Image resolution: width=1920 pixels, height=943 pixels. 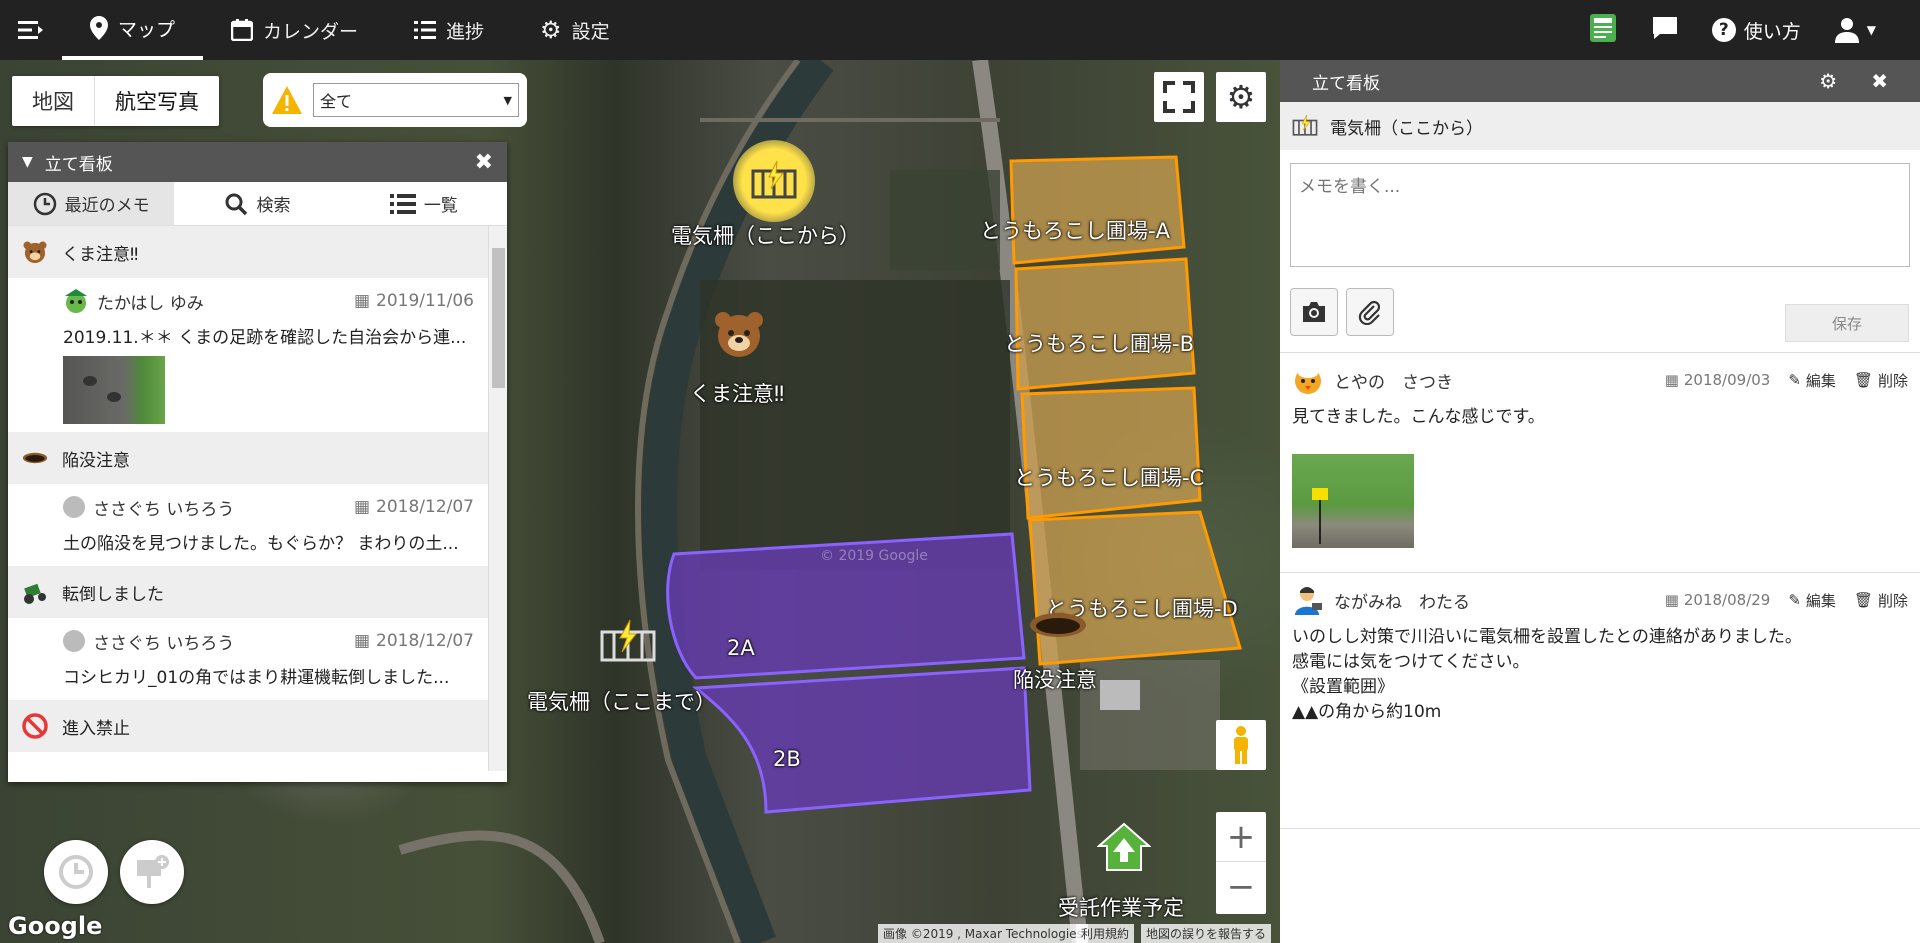 I want to click on menu-toggle-button, so click(x=31, y=30).